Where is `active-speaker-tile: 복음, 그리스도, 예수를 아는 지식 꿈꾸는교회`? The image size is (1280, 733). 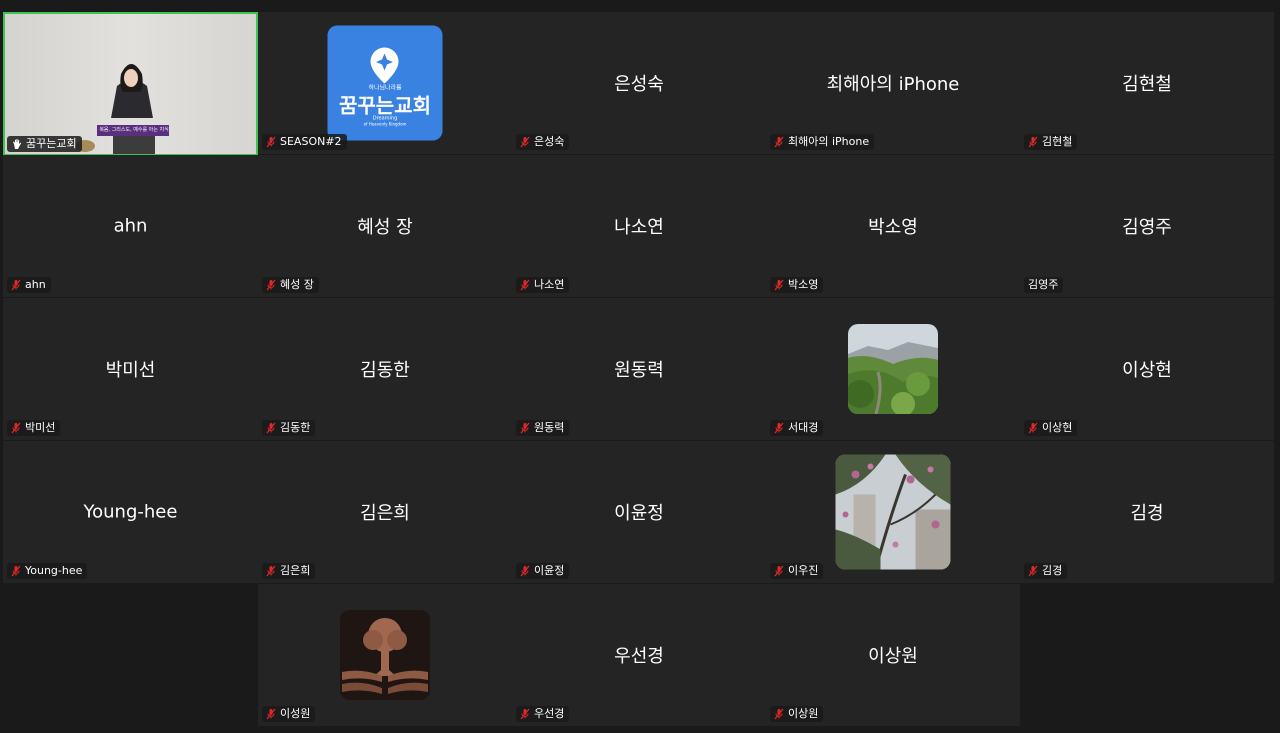 active-speaker-tile: 복음, 그리스도, 예수를 아는 지식 꿈꾸는교회 is located at coordinates (130, 84).